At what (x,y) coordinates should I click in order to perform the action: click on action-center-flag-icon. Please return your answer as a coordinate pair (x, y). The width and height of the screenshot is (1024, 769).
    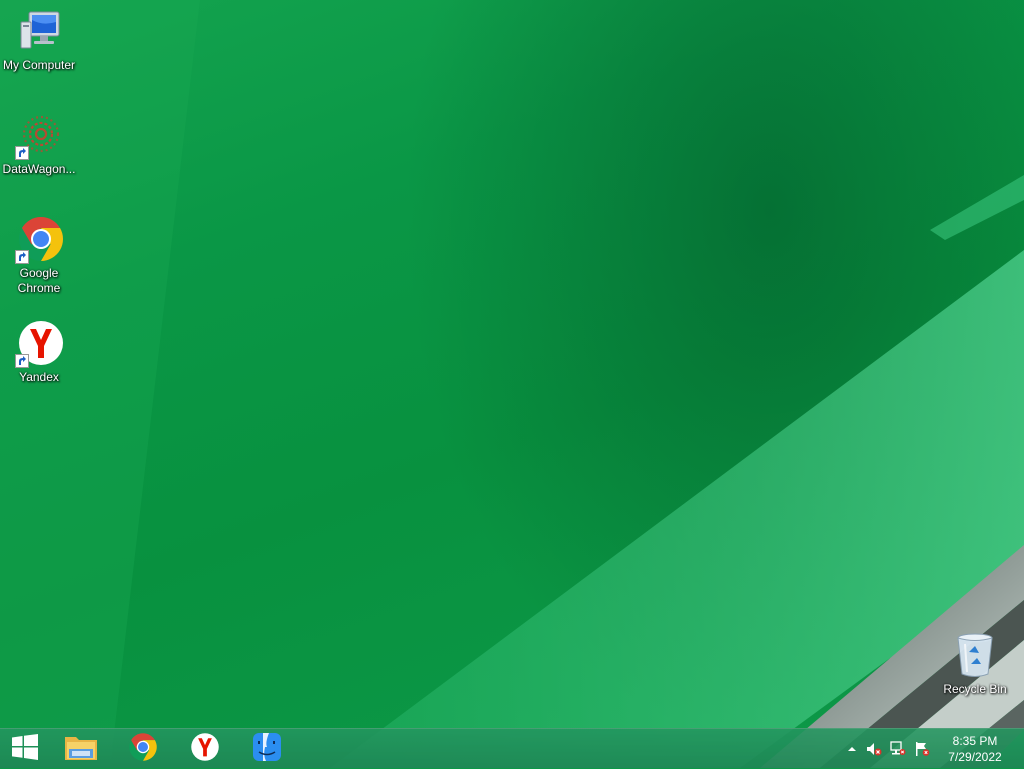
    Looking at the image, I should click on (922, 749).